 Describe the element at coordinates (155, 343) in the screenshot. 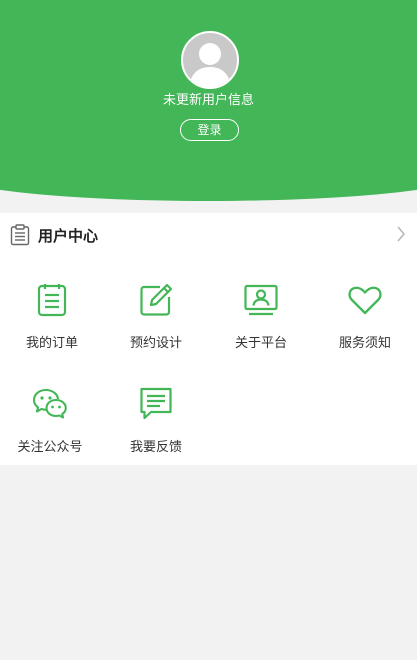

I see `menu-item-label: 预约设计` at that location.